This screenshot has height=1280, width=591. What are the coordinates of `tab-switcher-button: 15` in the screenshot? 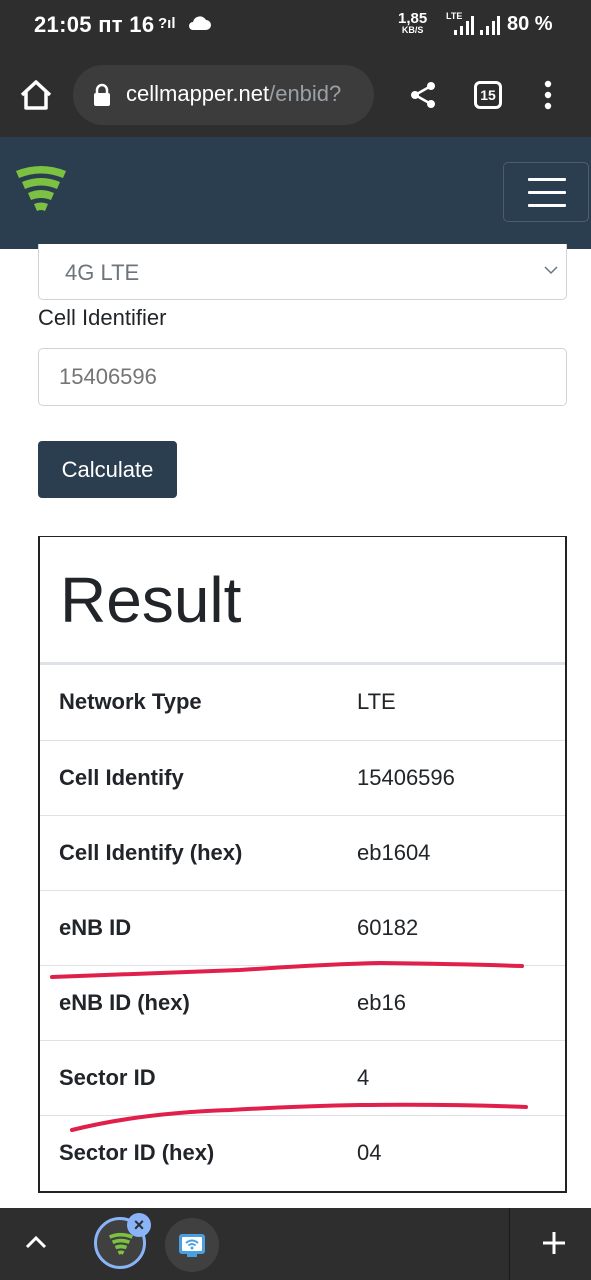 It's located at (488, 95).